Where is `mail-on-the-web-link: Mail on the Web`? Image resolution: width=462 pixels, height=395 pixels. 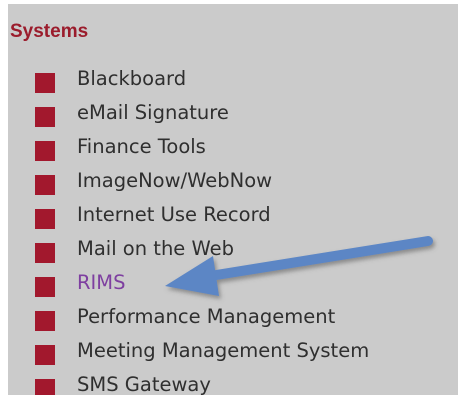 mail-on-the-web-link: Mail on the Web is located at coordinates (155, 249).